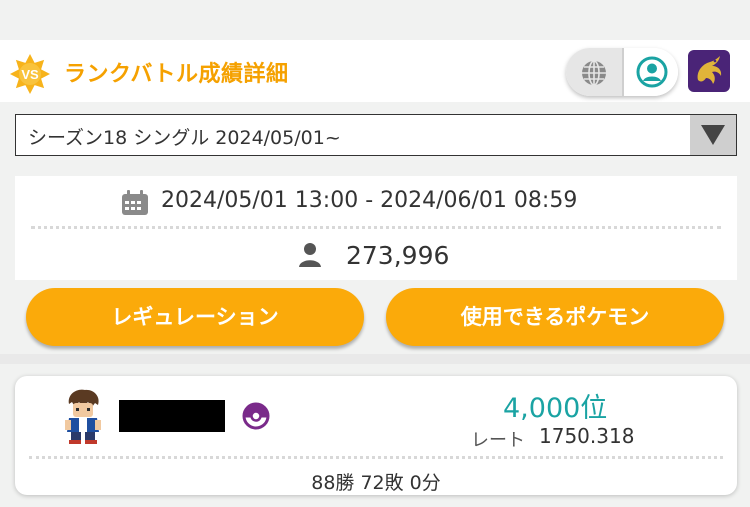 This screenshot has width=750, height=507. Describe the element at coordinates (135, 202) in the screenshot. I see `calendar-icon` at that location.